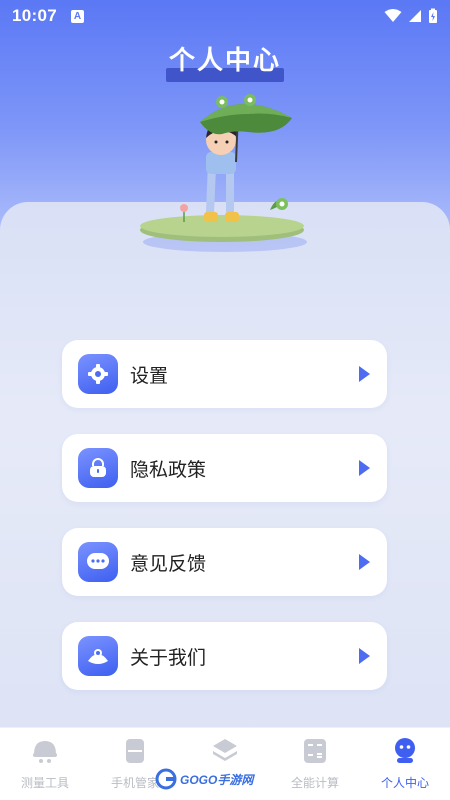 This screenshot has width=450, height=800. I want to click on tab-profile: 个人中心, so click(405, 764).